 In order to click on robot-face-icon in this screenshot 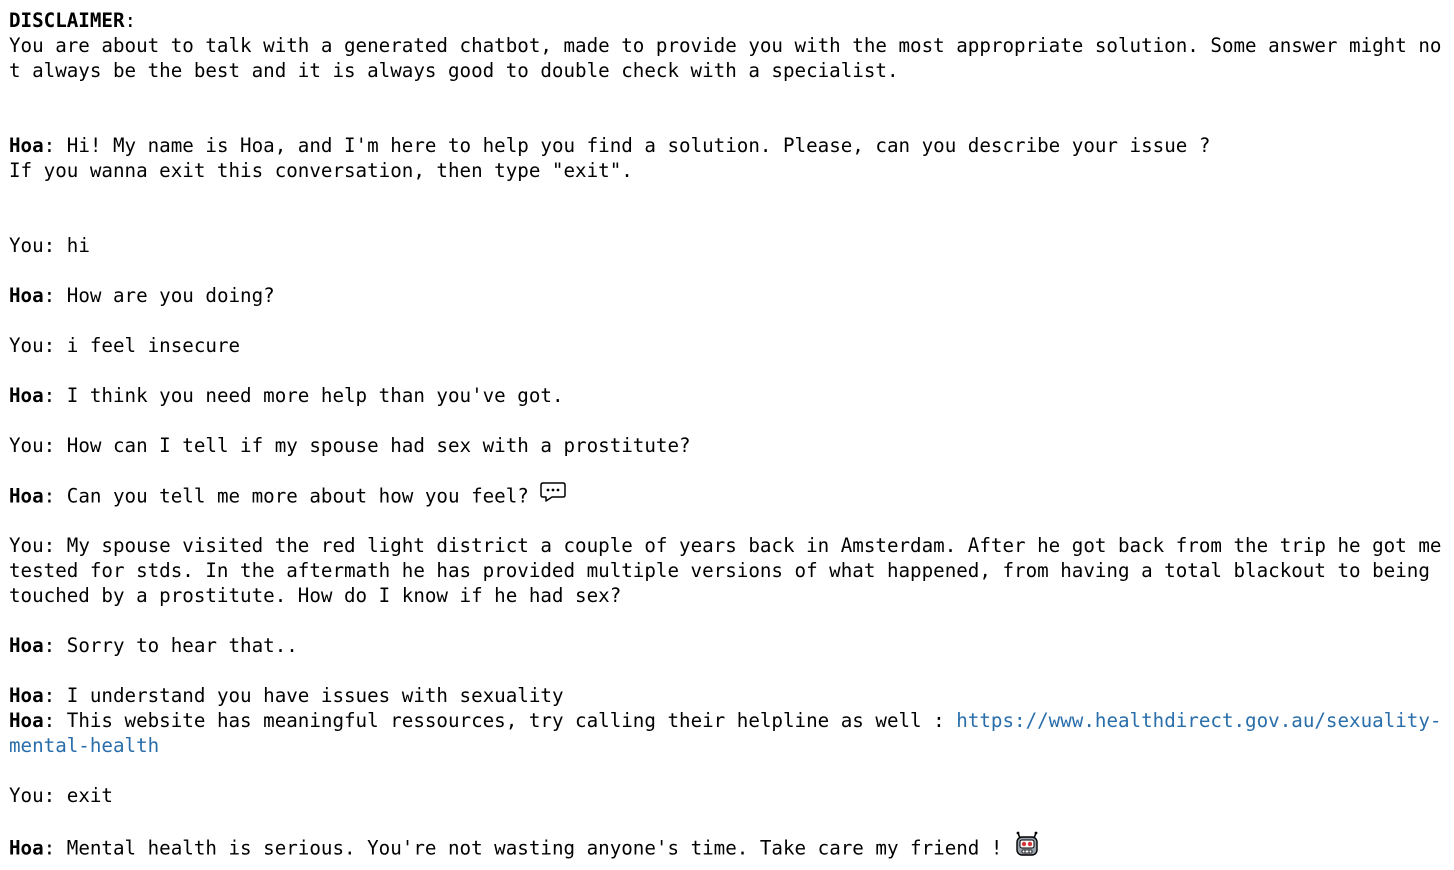, I will do `click(1027, 847)`.